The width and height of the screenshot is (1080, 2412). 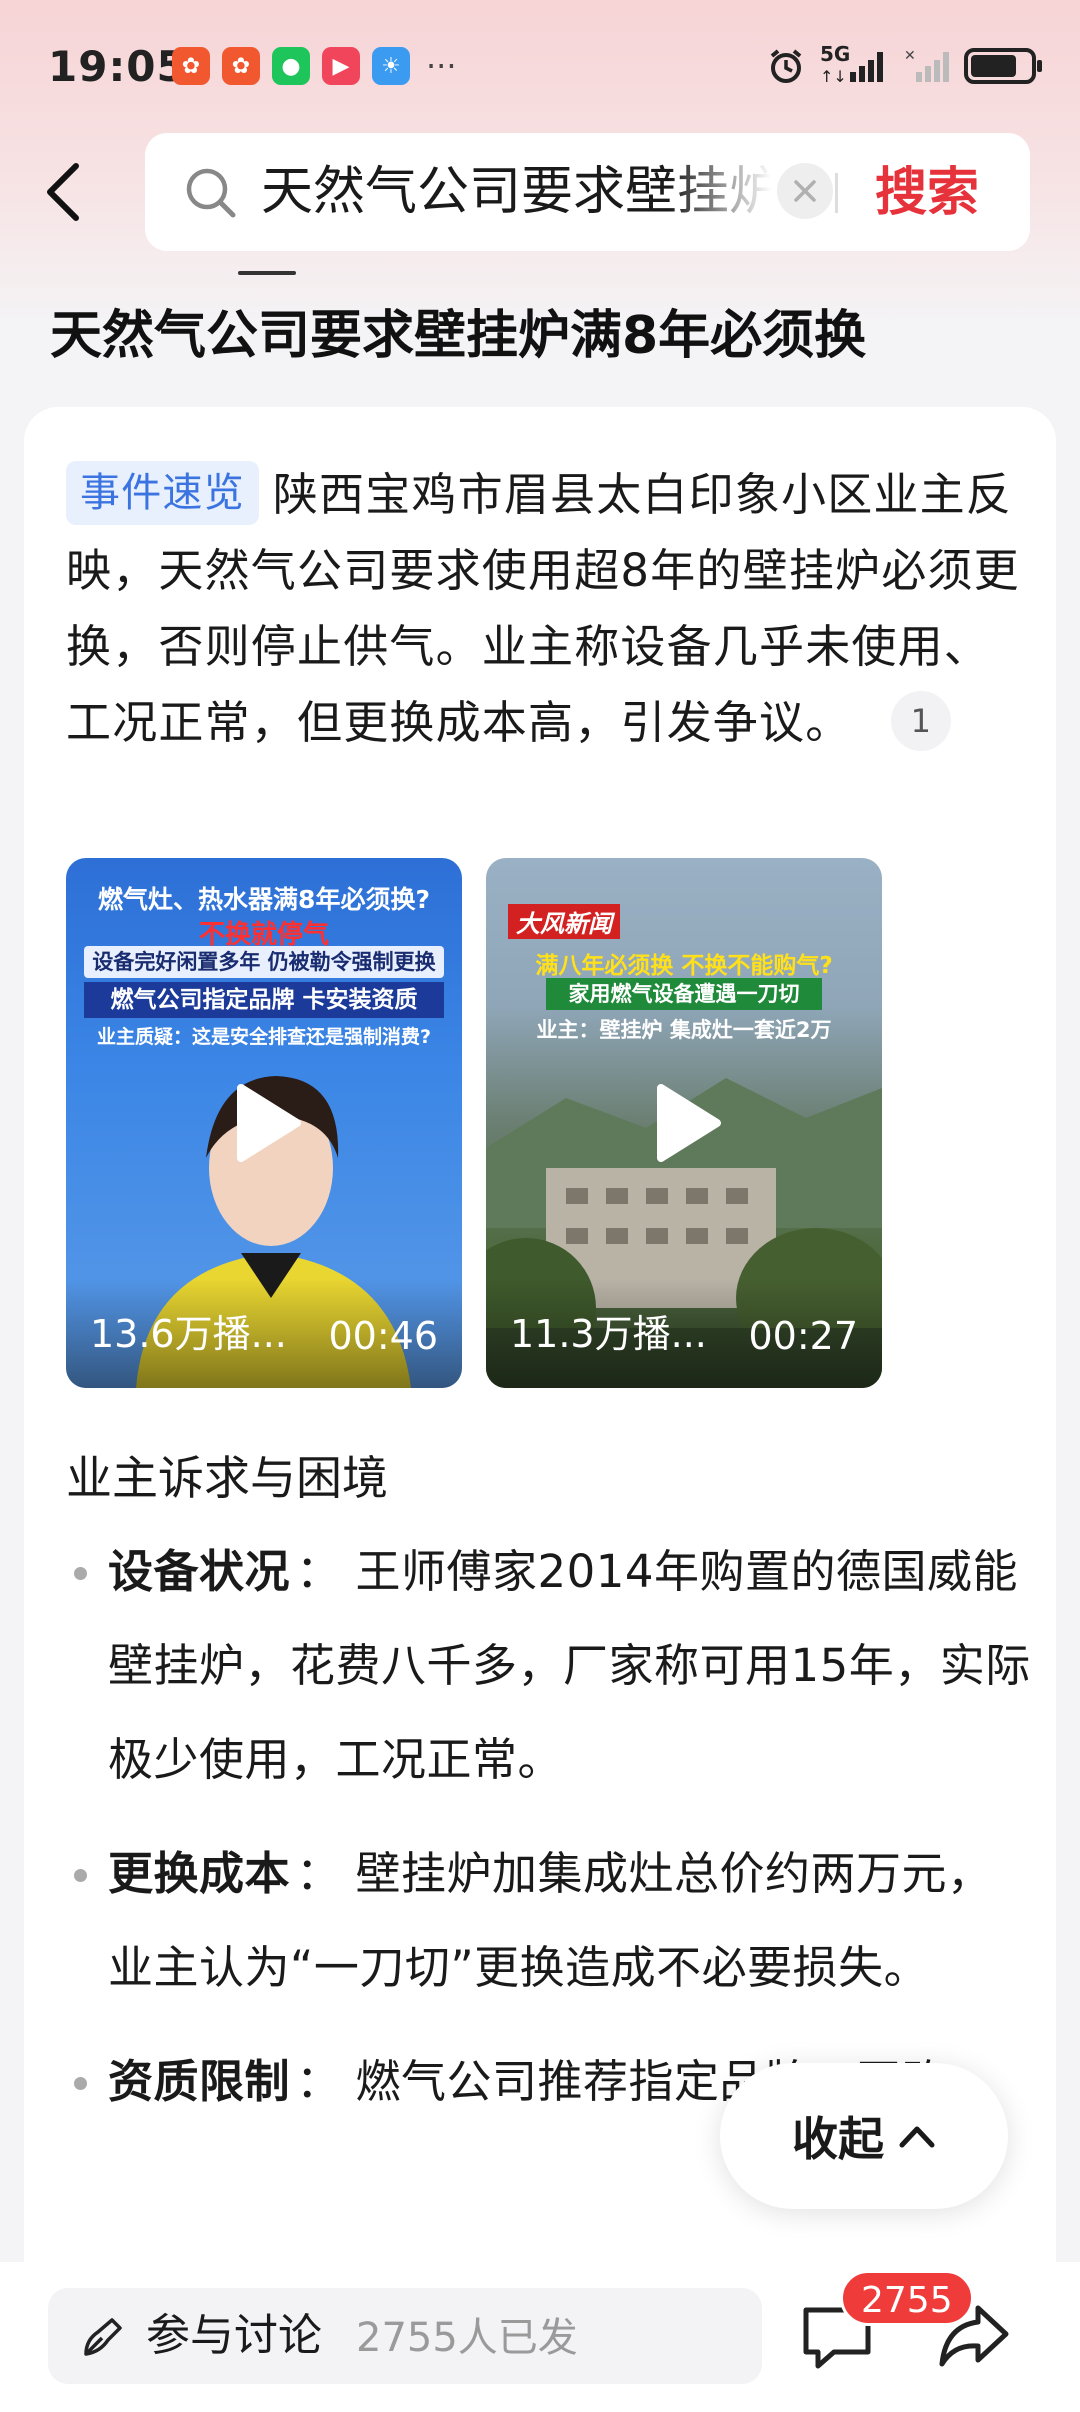 What do you see at coordinates (383, 1336) in the screenshot?
I see `video-duration: 00:46` at bounding box center [383, 1336].